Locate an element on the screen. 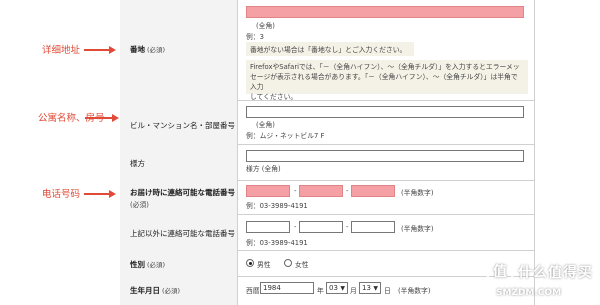 The width and height of the screenshot is (600, 305). alt-phone-label-cell: 上記以外に連絡可能な電話番号 is located at coordinates (179, 232).